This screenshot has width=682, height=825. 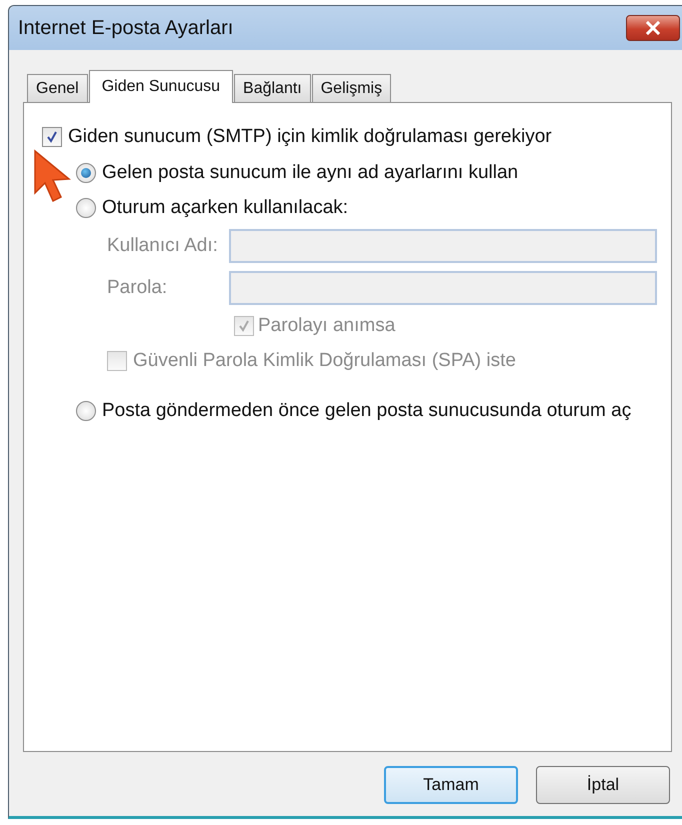 I want to click on field-label: Kullanıcı Adı:, so click(x=163, y=246).